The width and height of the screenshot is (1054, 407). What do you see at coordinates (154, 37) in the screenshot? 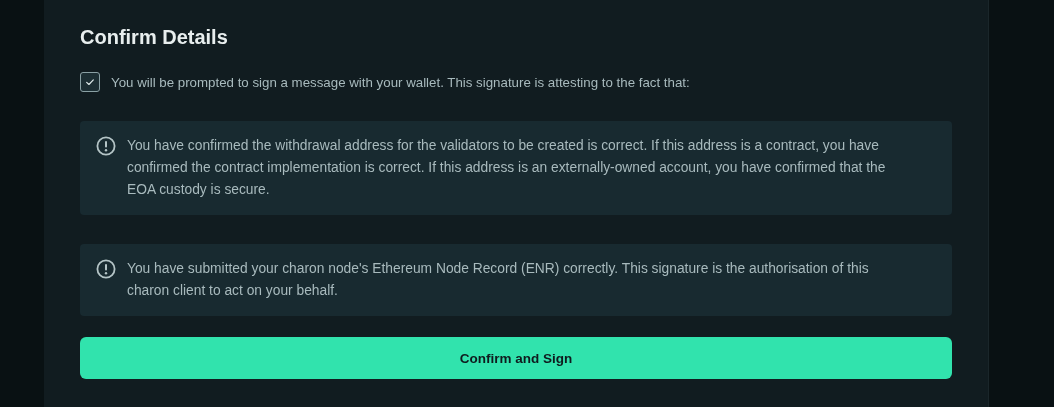
I see `section-title: Confirm Details` at bounding box center [154, 37].